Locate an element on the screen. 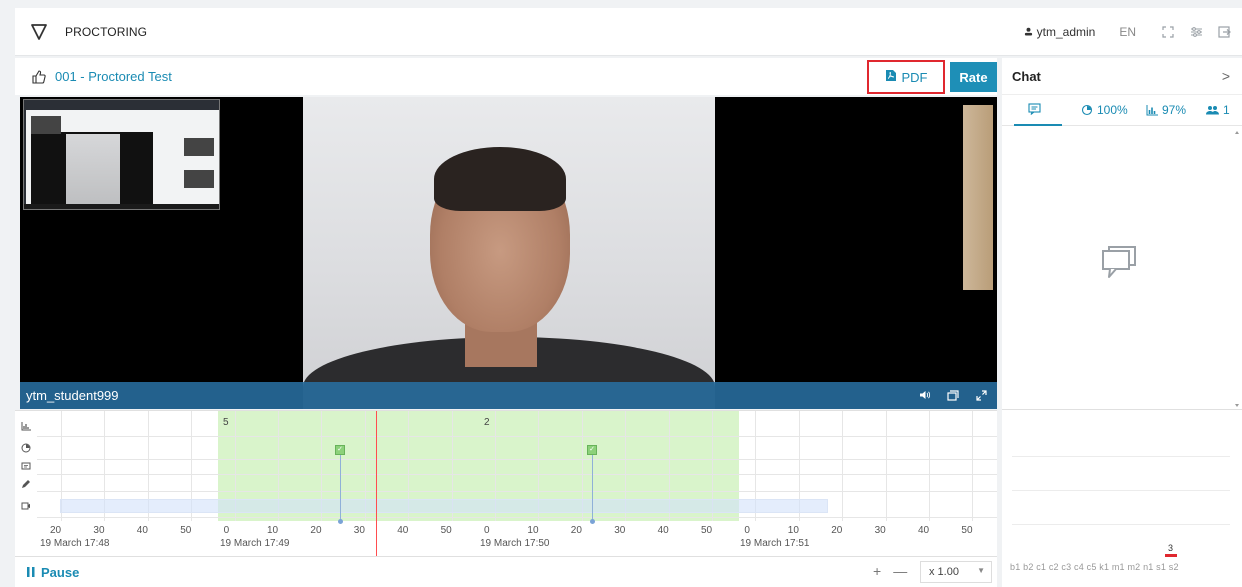  zoom-in-button: + is located at coordinates (877, 571).